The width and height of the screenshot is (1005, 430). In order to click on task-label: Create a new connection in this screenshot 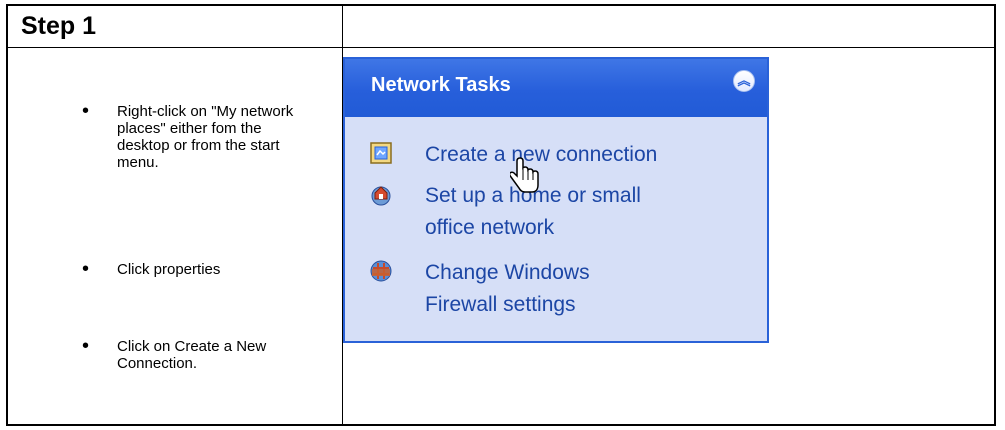, I will do `click(541, 154)`.